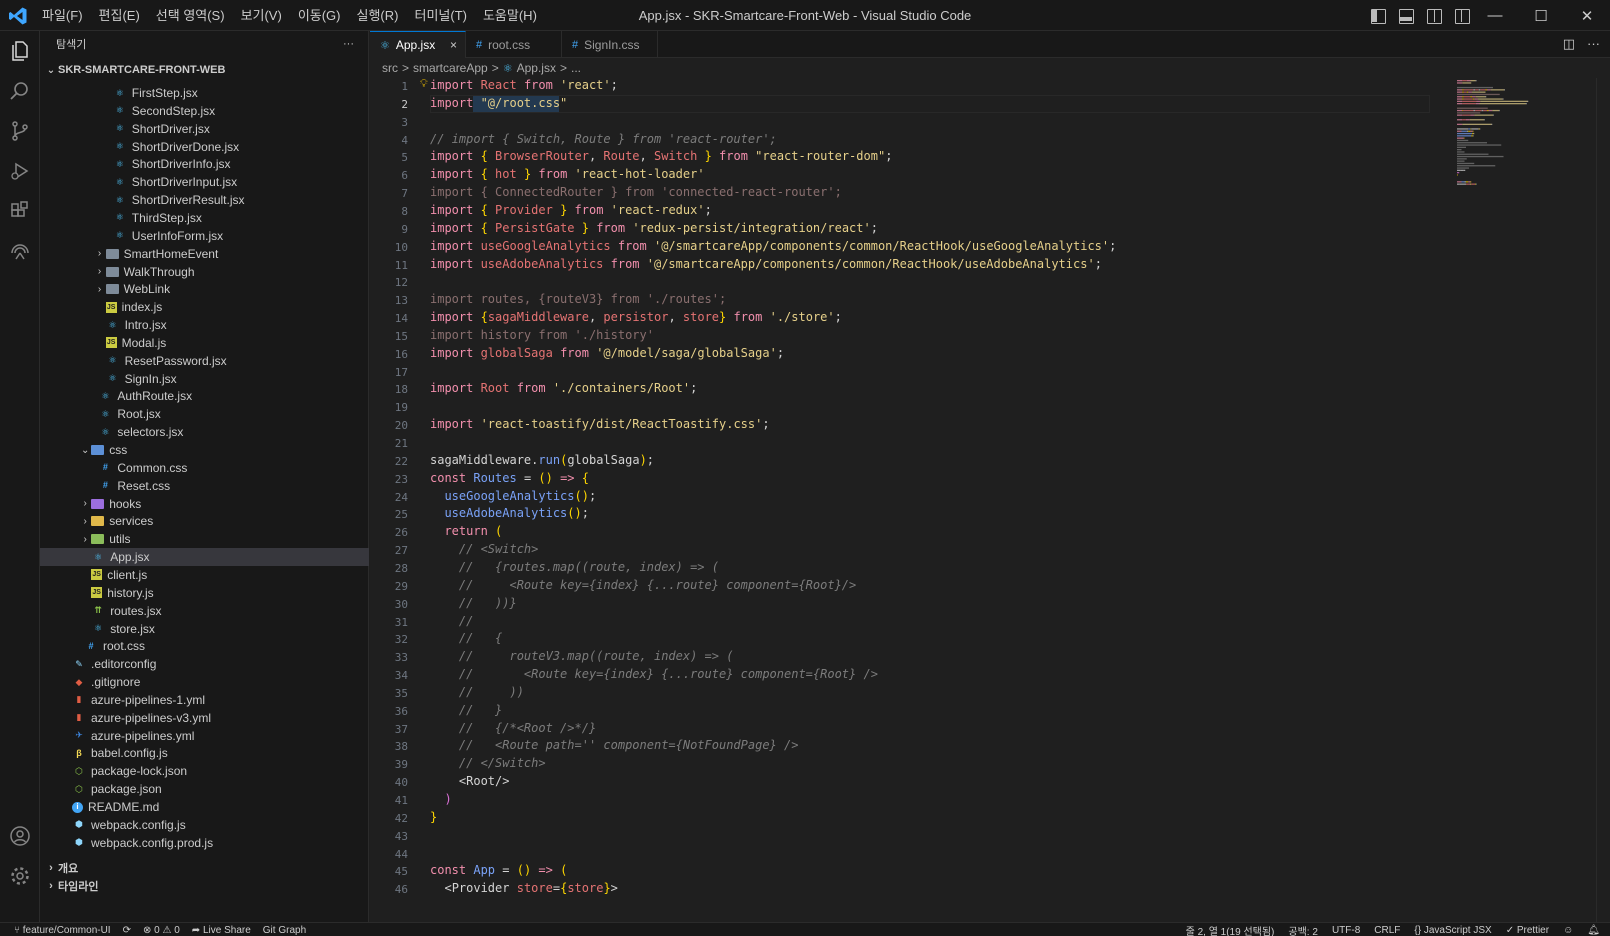 The image size is (1610, 936). I want to click on notifications-bell-icon: 🔔︎, so click(1593, 930).